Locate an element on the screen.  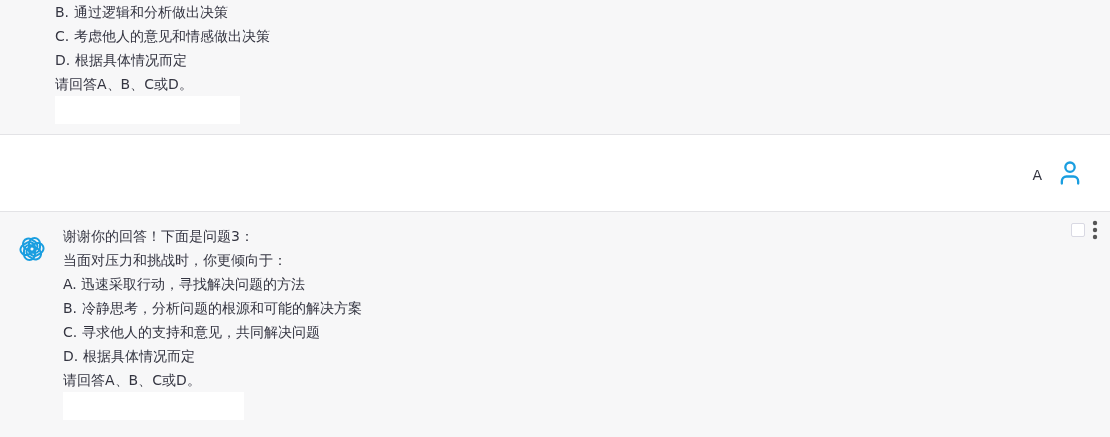
more-icon is located at coordinates (1095, 230).